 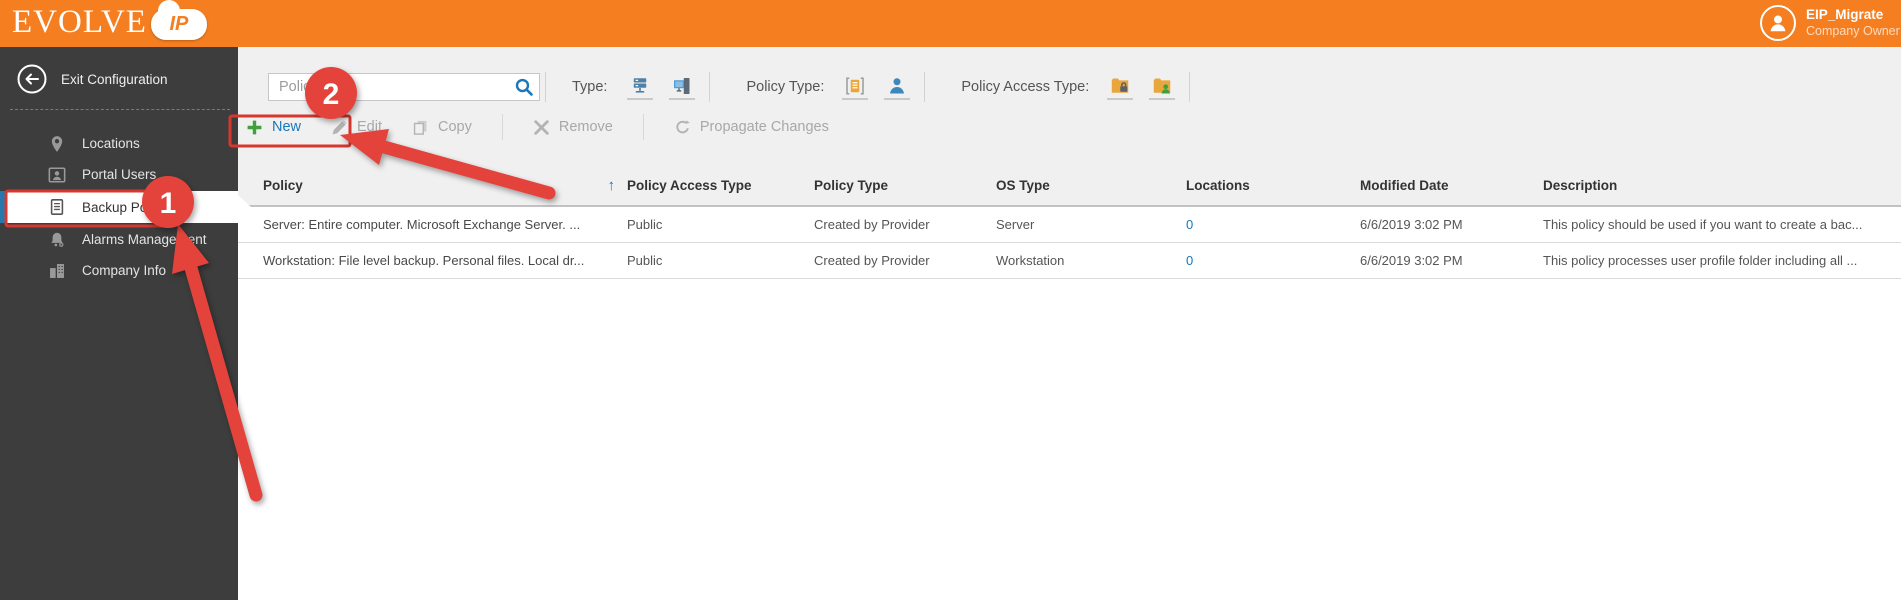 I want to click on copy-button: Copy, so click(x=442, y=127).